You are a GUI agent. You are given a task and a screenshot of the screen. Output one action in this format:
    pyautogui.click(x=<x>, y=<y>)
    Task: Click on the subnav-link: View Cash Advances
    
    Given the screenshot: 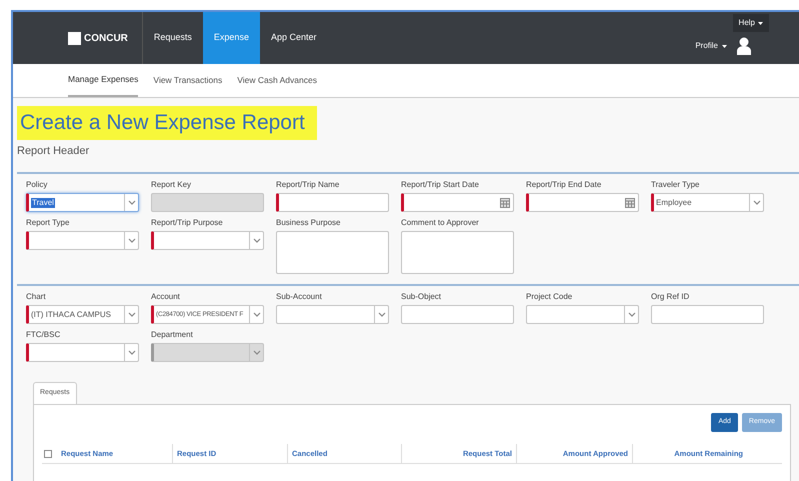 What is the action you would take?
    pyautogui.click(x=277, y=80)
    